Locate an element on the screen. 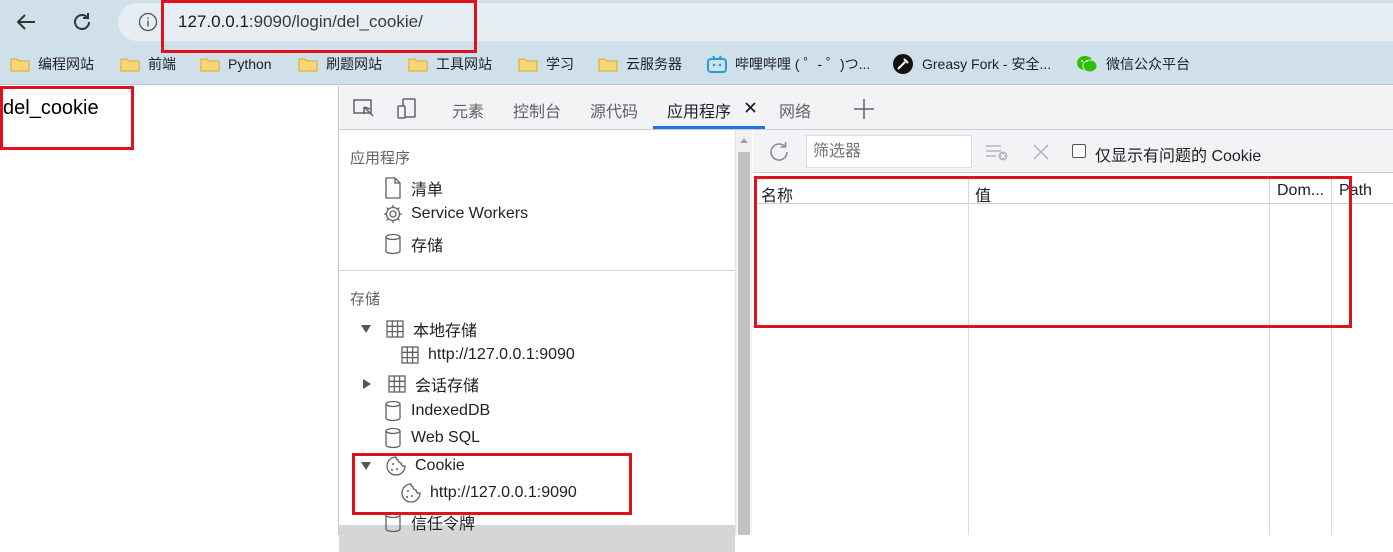  scroll-up-arrow-icon is located at coordinates (744, 140).